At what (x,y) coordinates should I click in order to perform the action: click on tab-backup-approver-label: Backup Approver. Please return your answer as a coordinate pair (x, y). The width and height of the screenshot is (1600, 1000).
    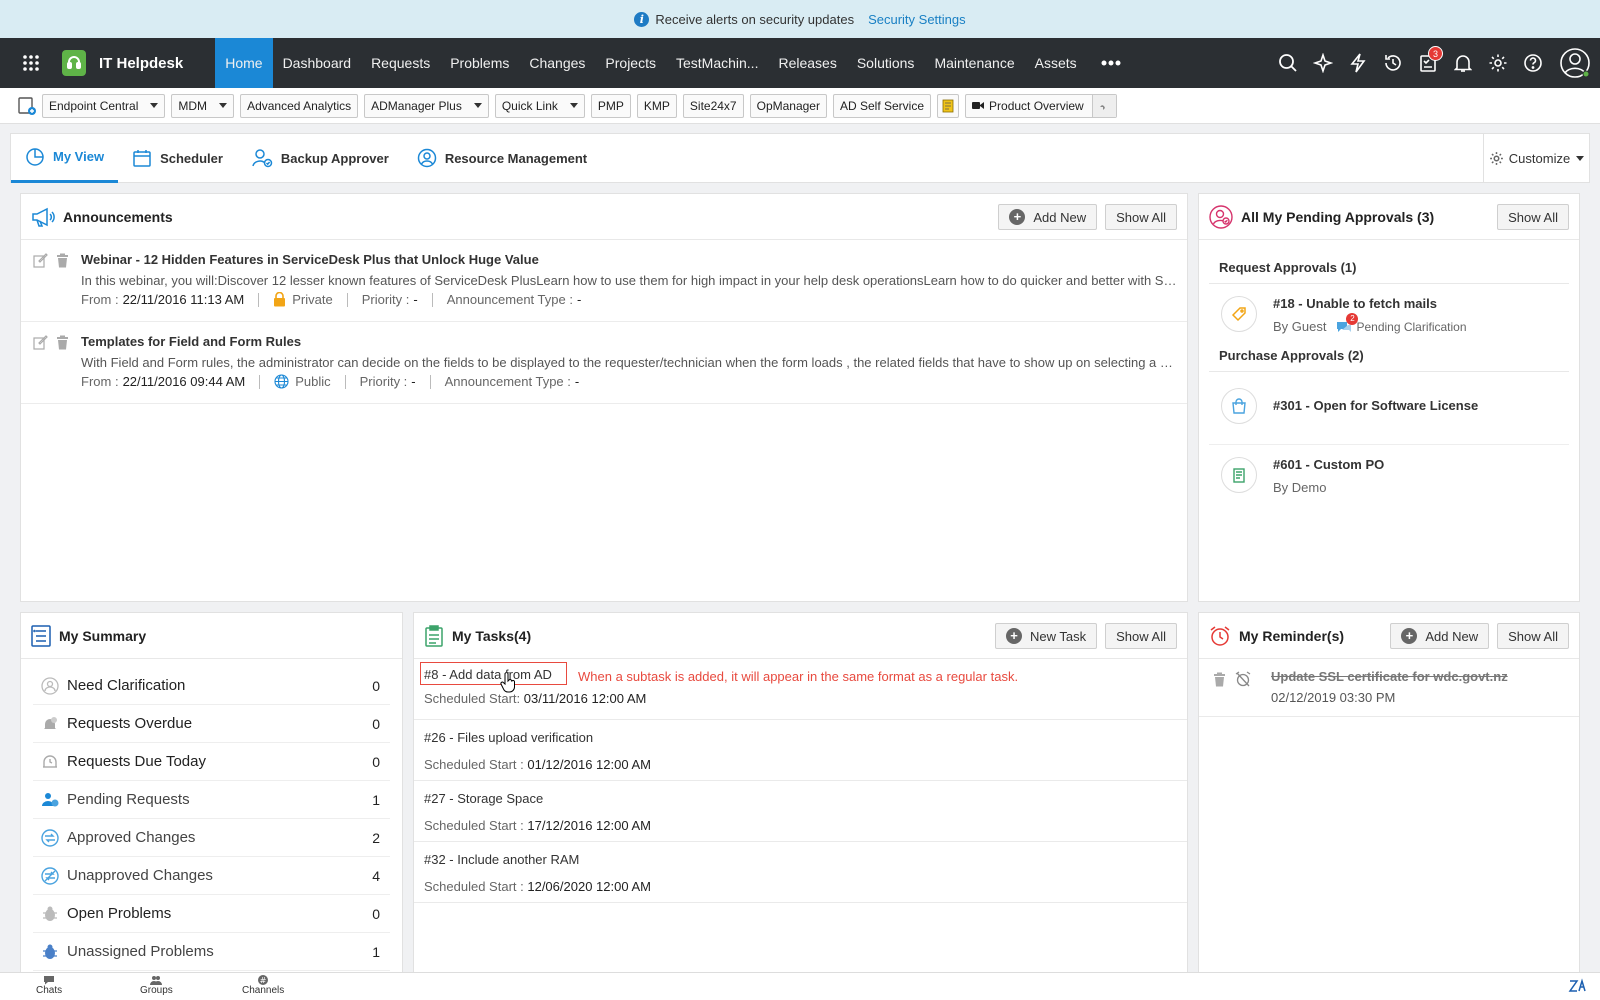
    Looking at the image, I should click on (334, 158).